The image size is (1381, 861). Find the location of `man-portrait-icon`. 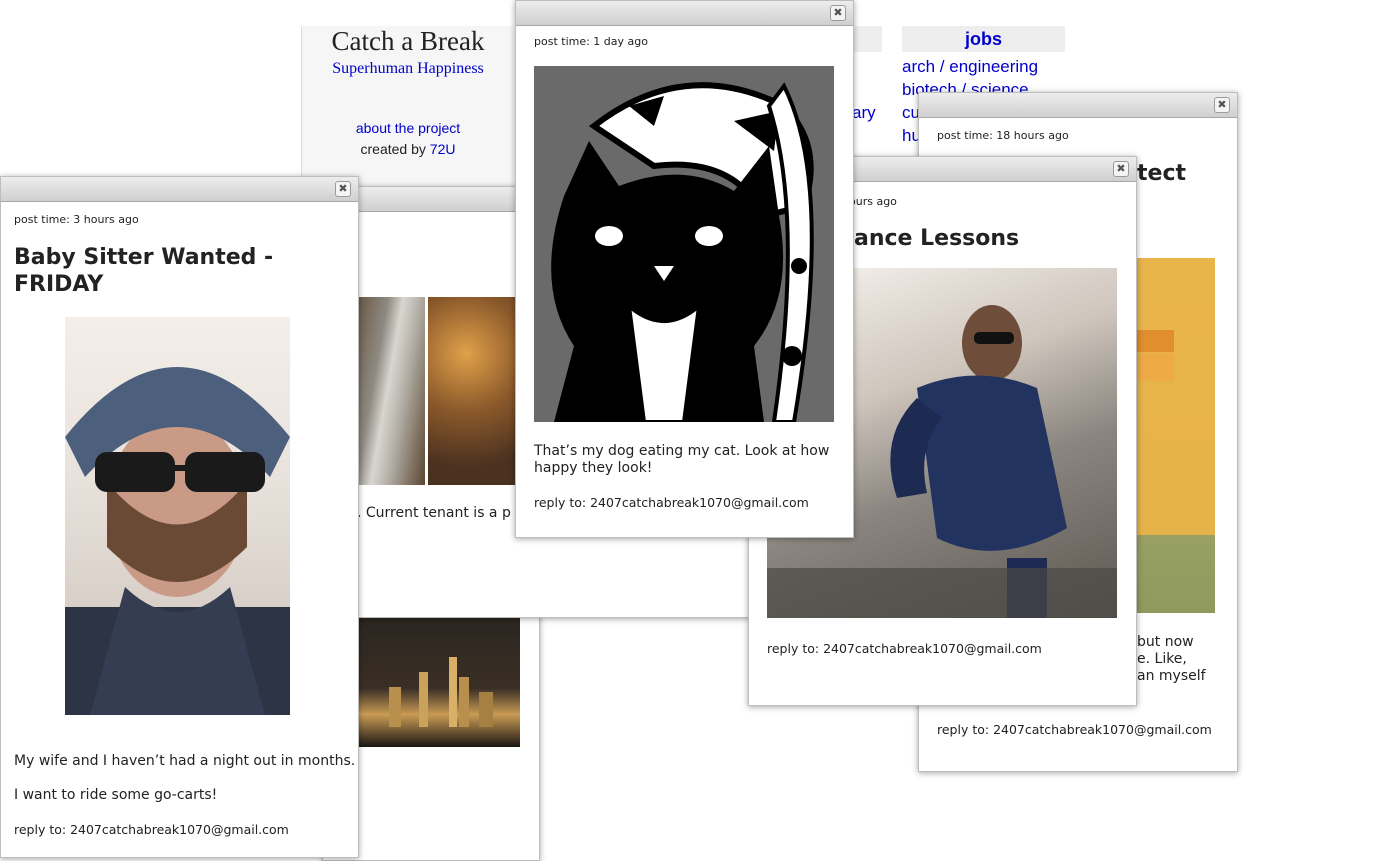

man-portrait-icon is located at coordinates (177, 541).